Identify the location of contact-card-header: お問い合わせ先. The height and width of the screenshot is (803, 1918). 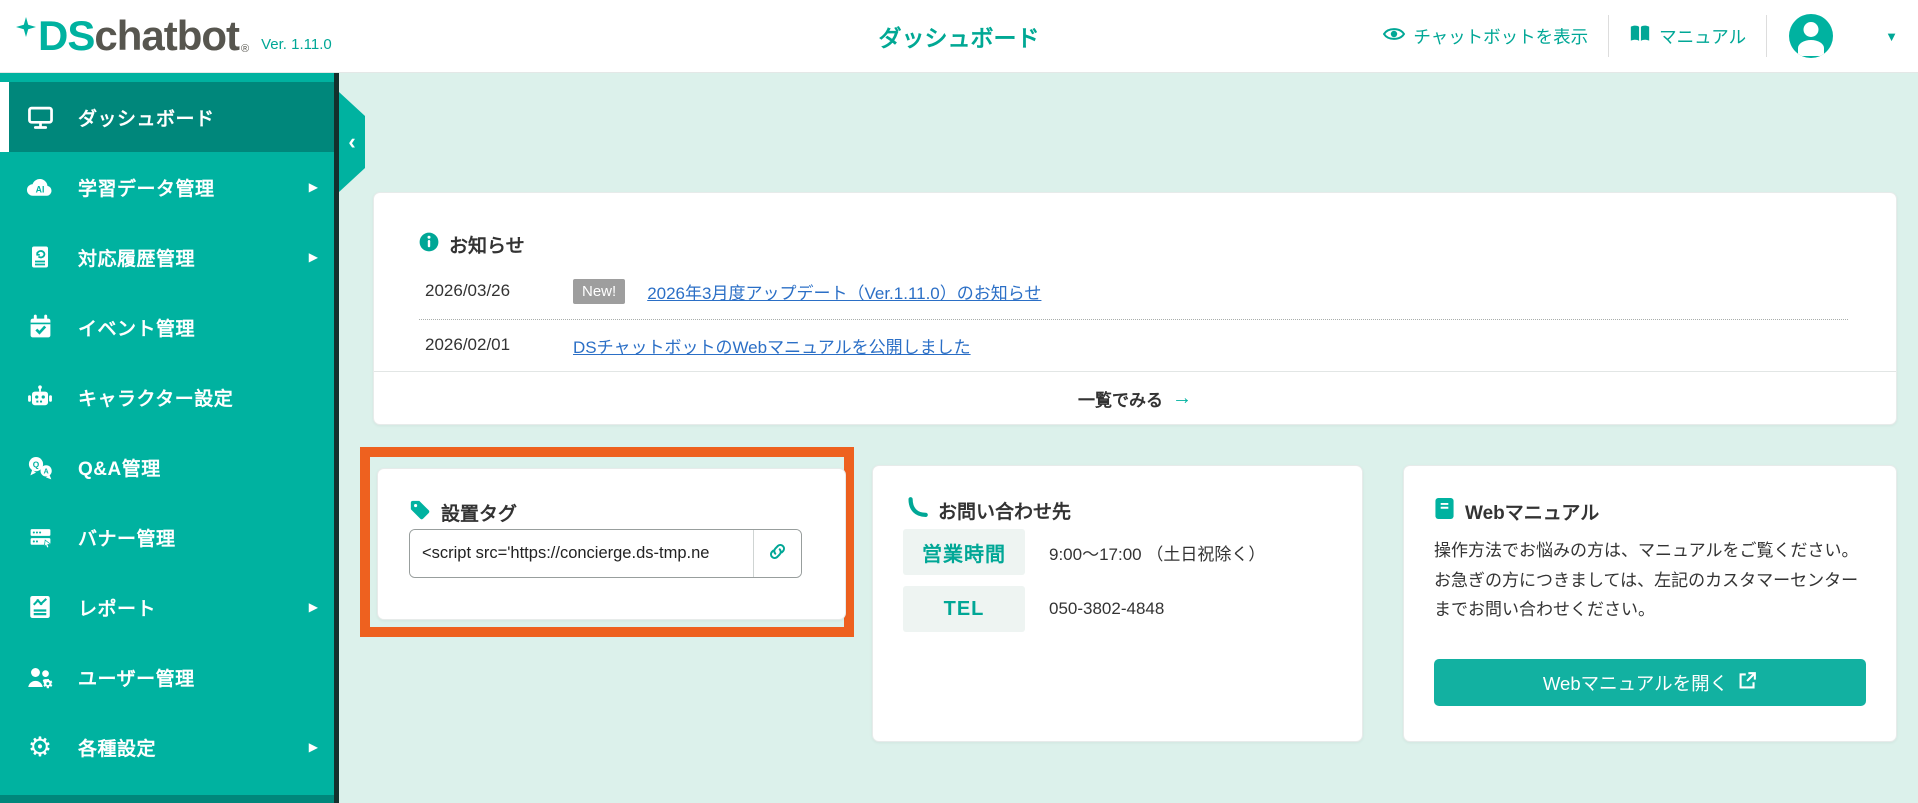
(988, 510).